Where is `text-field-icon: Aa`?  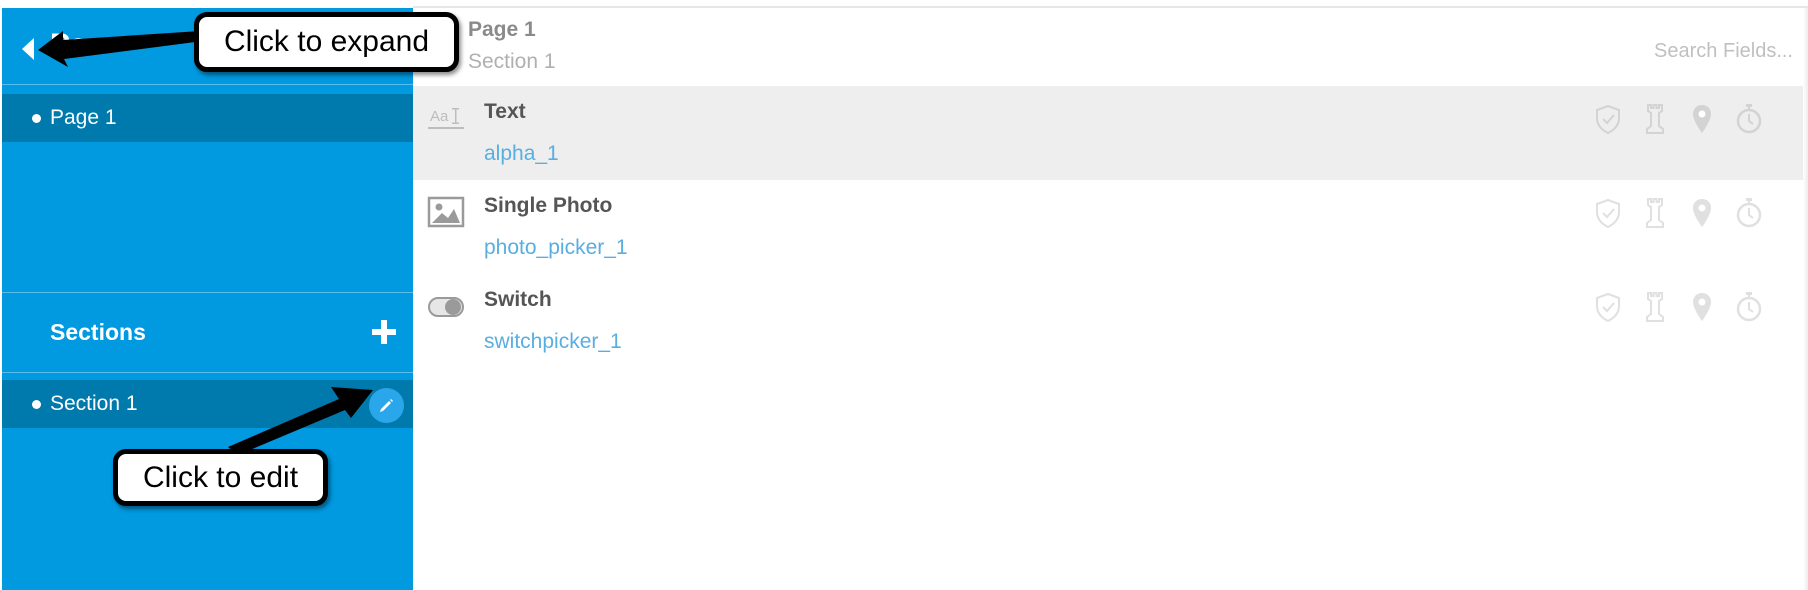
text-field-icon: Aa is located at coordinates (446, 118).